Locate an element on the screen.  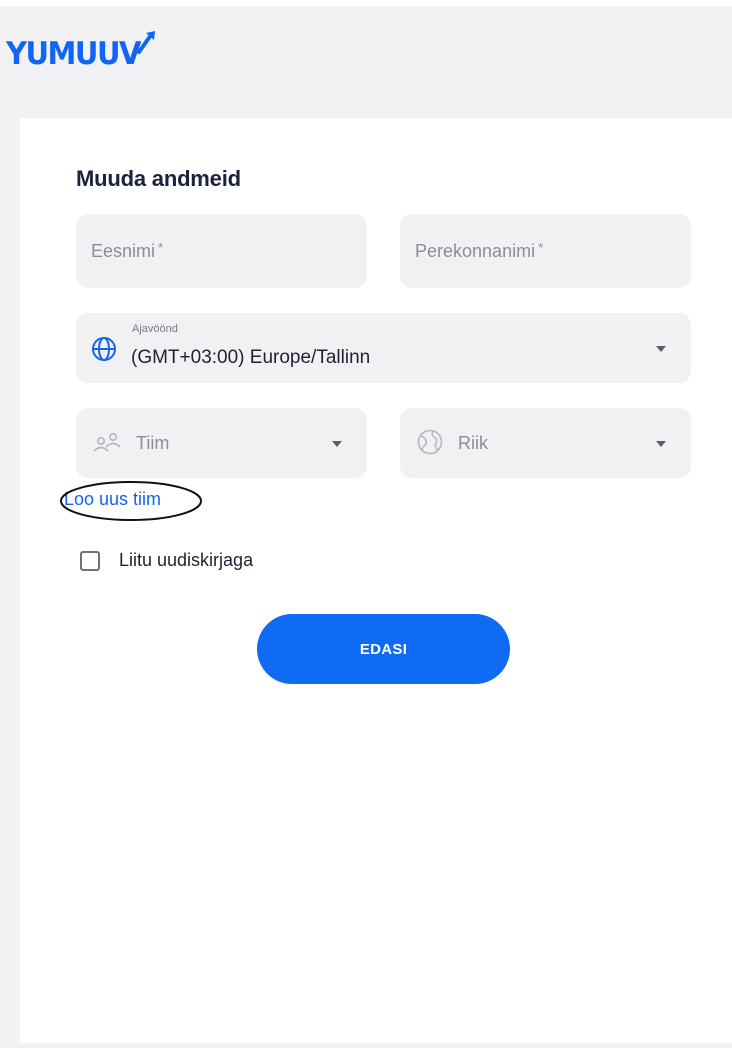
last-name-input is located at coordinates (545, 251).